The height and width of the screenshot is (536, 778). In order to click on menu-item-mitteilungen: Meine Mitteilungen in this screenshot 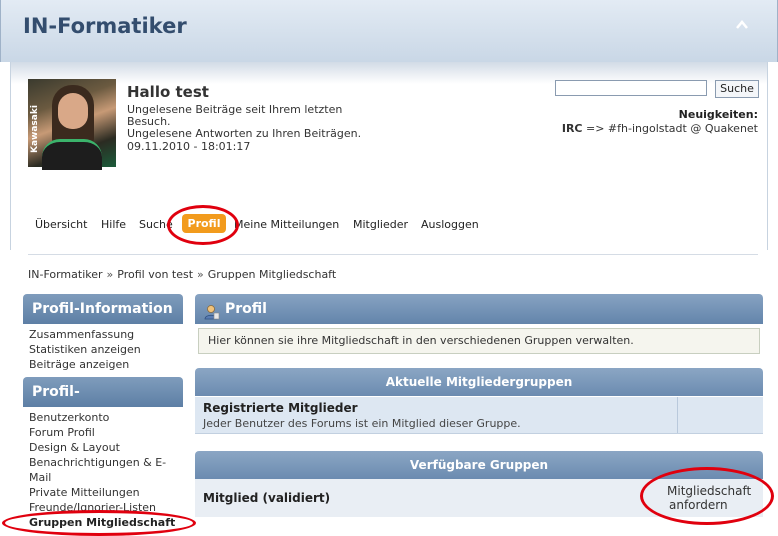, I will do `click(286, 224)`.